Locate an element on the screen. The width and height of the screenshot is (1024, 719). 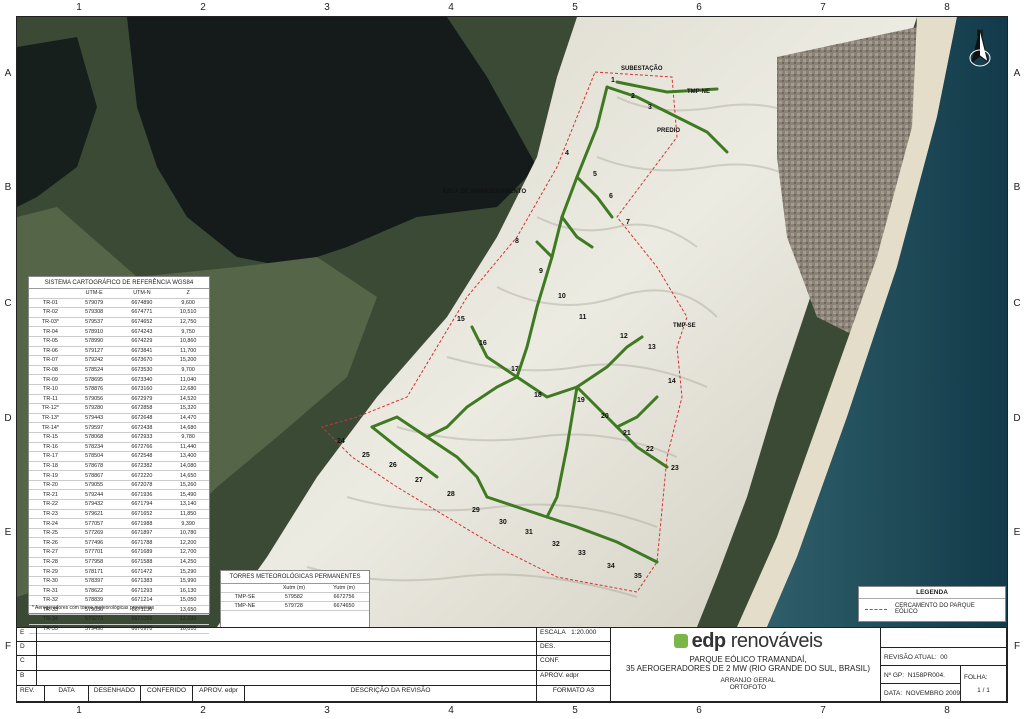
row-label: E is located at coordinates (8, 532).